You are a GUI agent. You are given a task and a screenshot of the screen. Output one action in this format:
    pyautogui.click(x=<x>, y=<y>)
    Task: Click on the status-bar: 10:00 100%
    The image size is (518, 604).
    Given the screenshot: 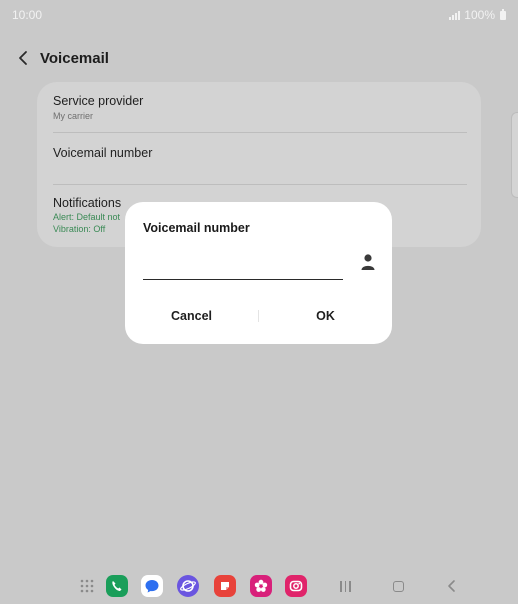 What is the action you would take?
    pyautogui.click(x=259, y=15)
    